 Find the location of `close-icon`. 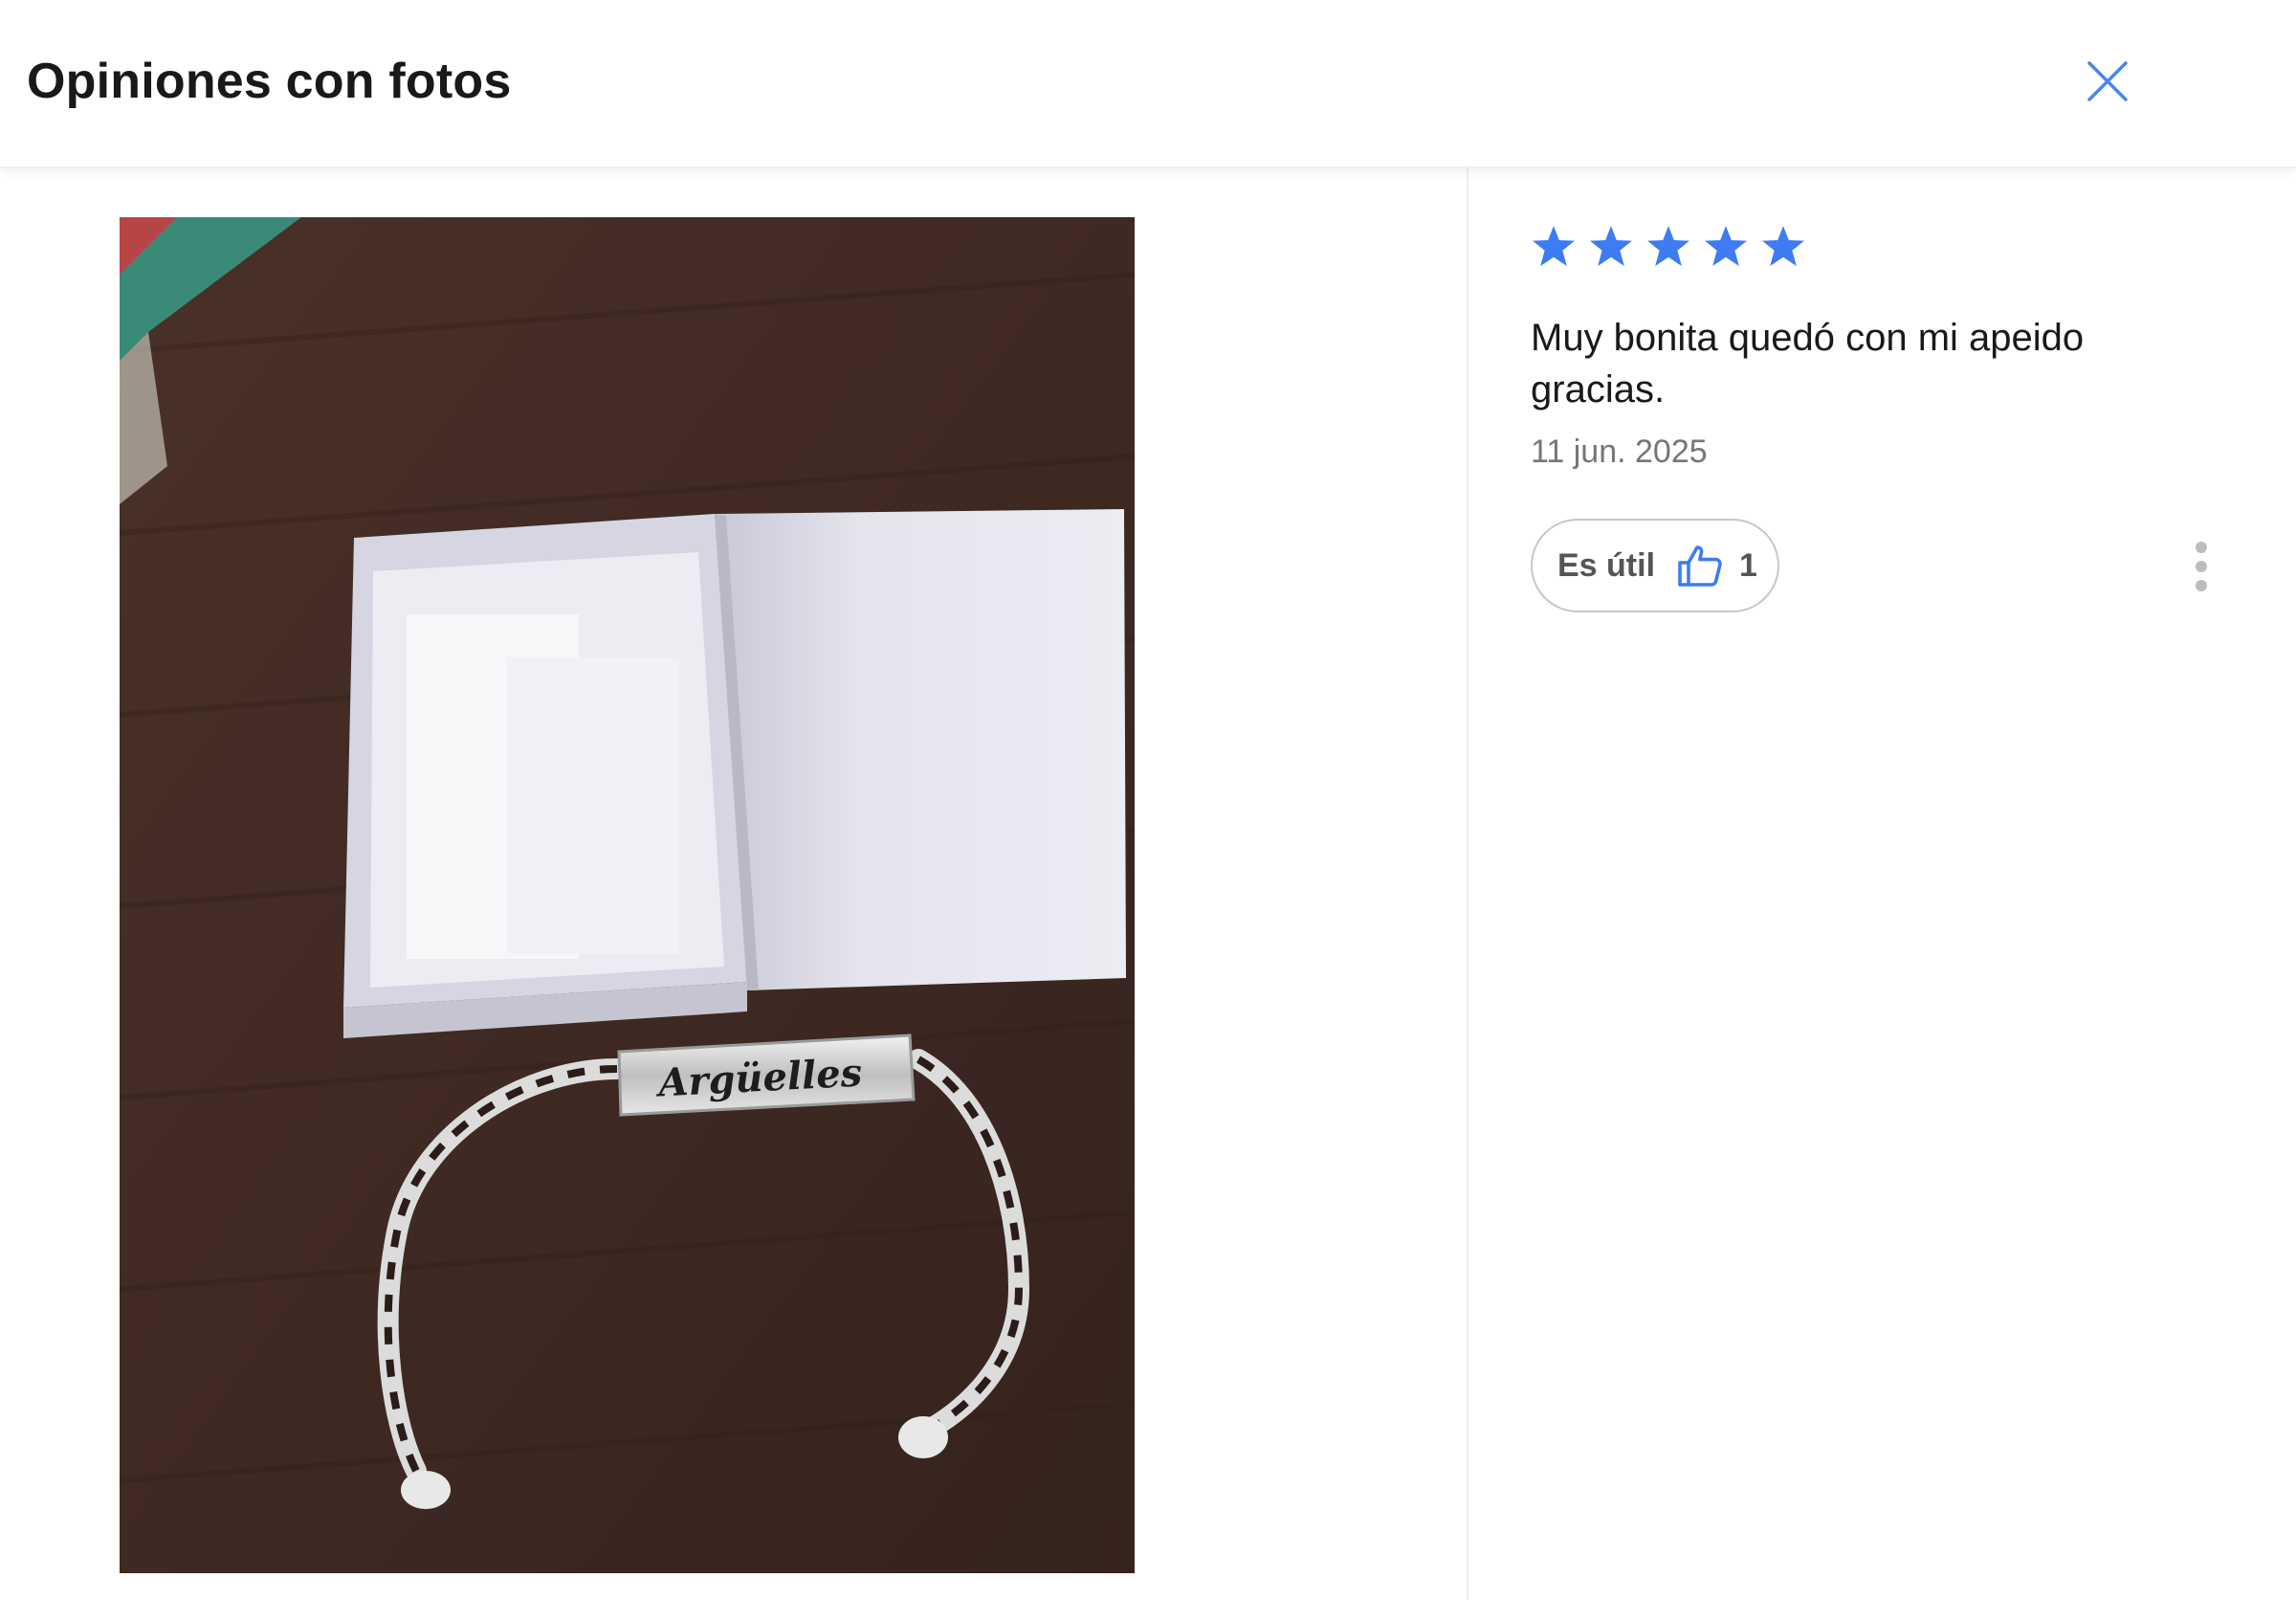

close-icon is located at coordinates (2107, 81).